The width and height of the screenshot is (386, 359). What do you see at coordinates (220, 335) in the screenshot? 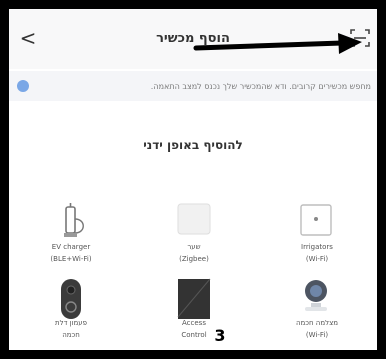
I see `annotation-step-number: 3` at bounding box center [220, 335].